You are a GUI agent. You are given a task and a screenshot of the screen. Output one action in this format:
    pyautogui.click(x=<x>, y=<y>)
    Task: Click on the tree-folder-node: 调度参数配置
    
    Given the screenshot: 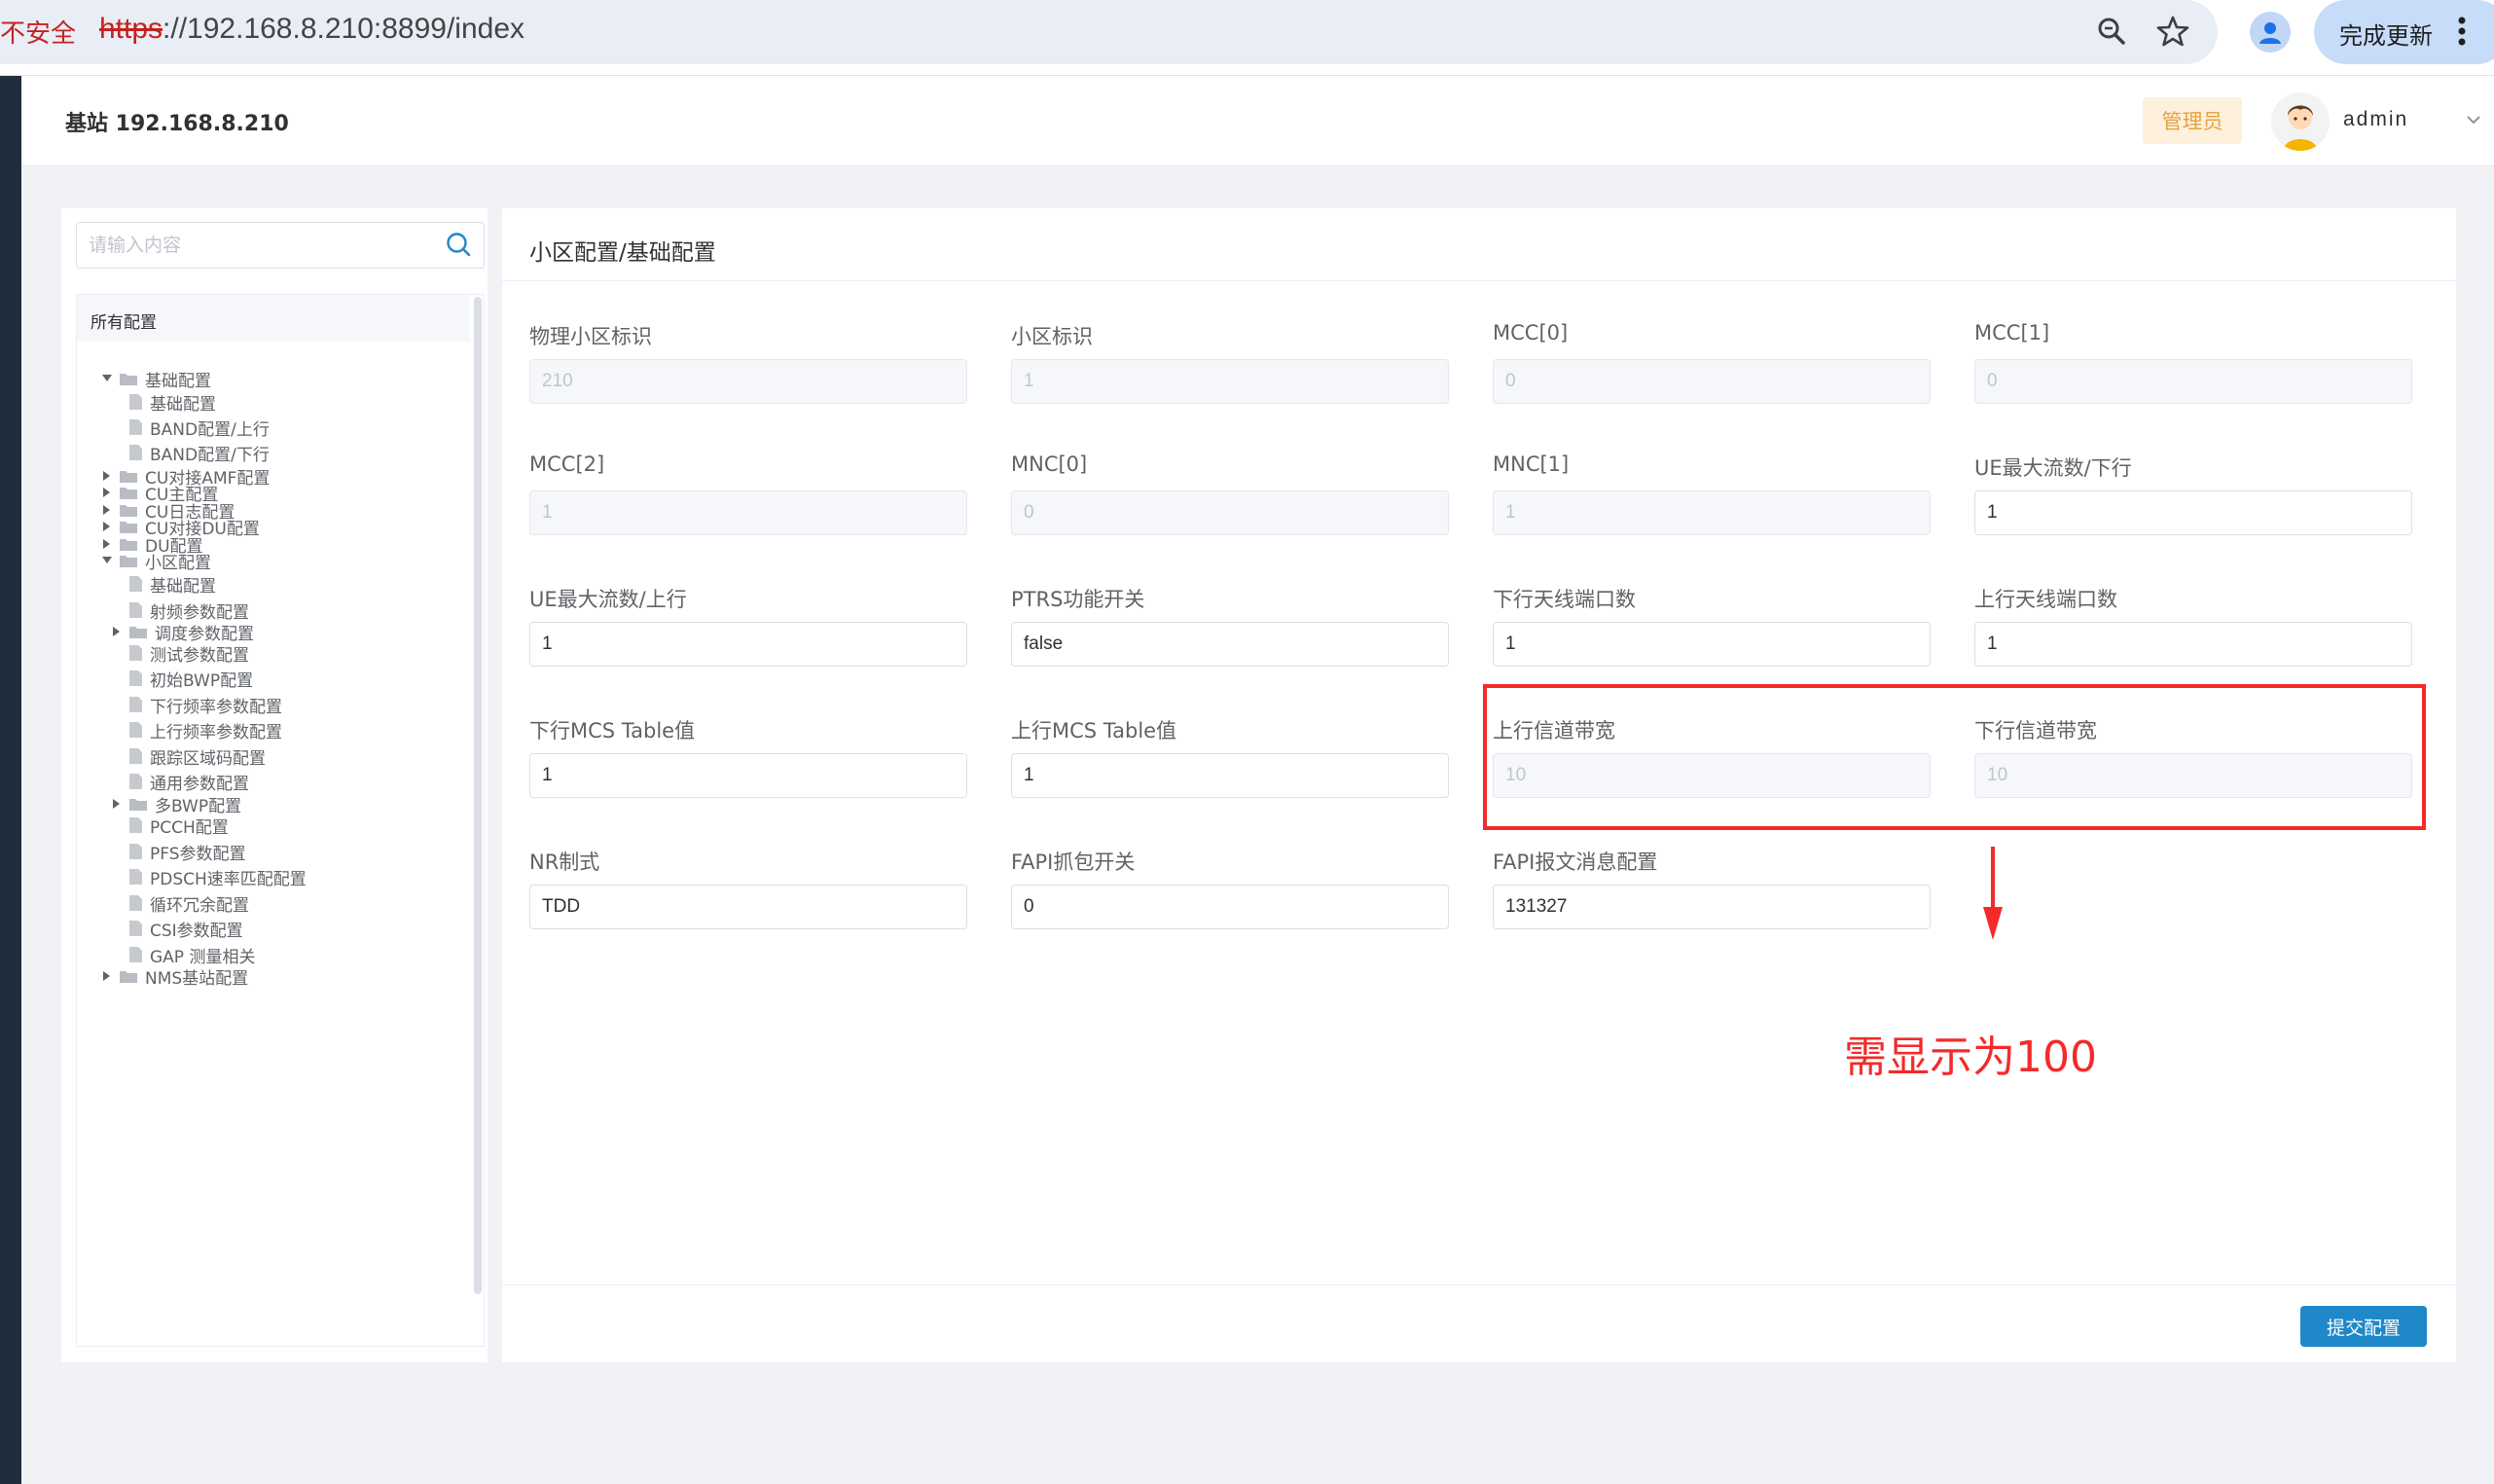 What is the action you would take?
    pyautogui.click(x=182, y=632)
    